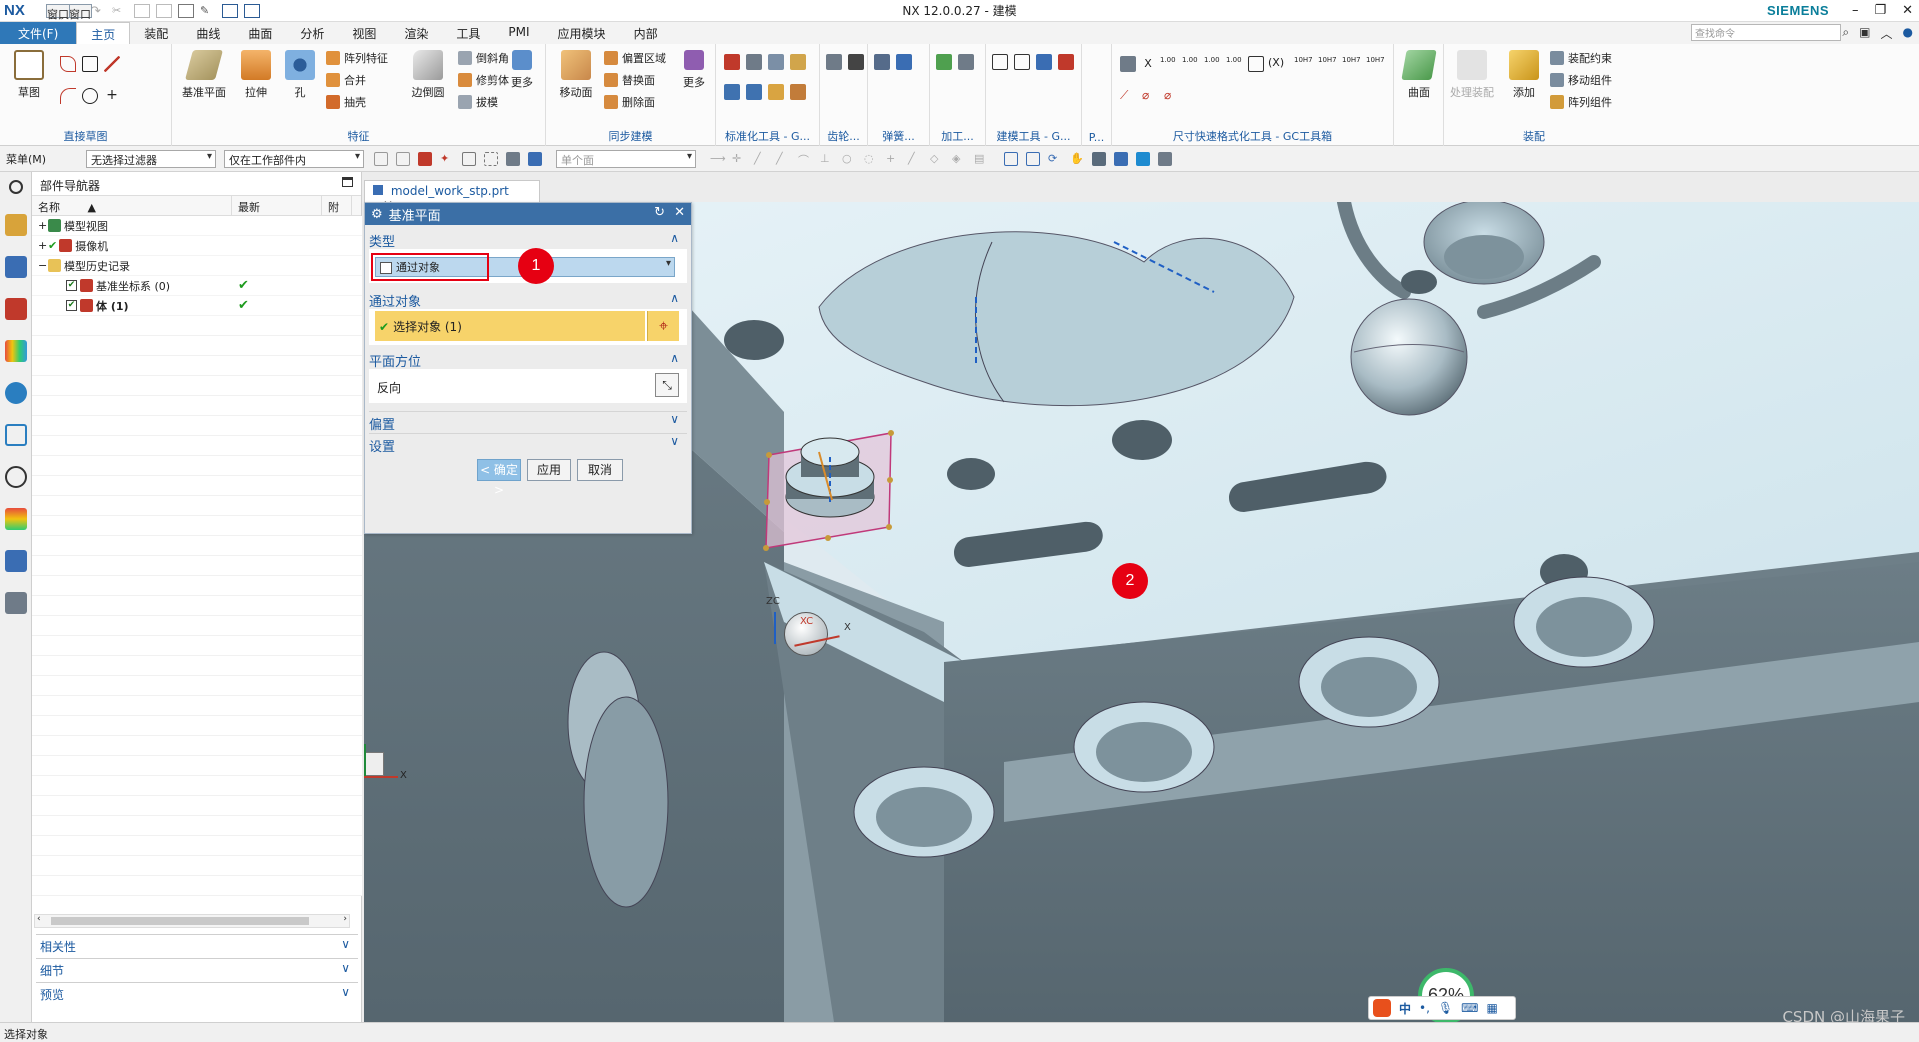 The width and height of the screenshot is (1919, 1042). Describe the element at coordinates (1304, 64) in the screenshot. I see `dim-label-6: 10H7` at that location.